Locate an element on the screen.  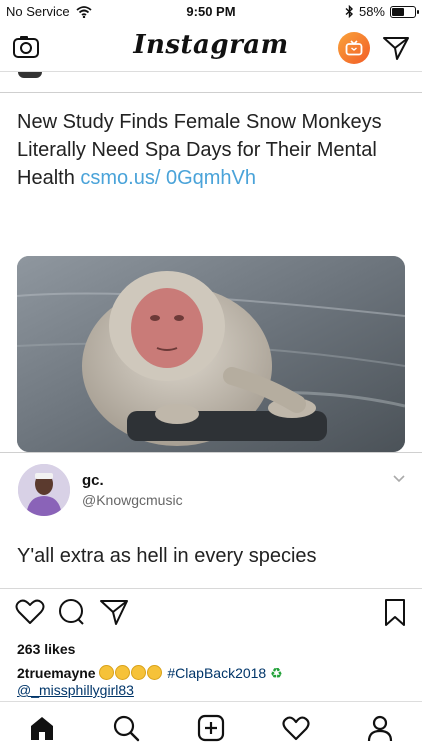
activity-heart-icon is located at coordinates (296, 728).